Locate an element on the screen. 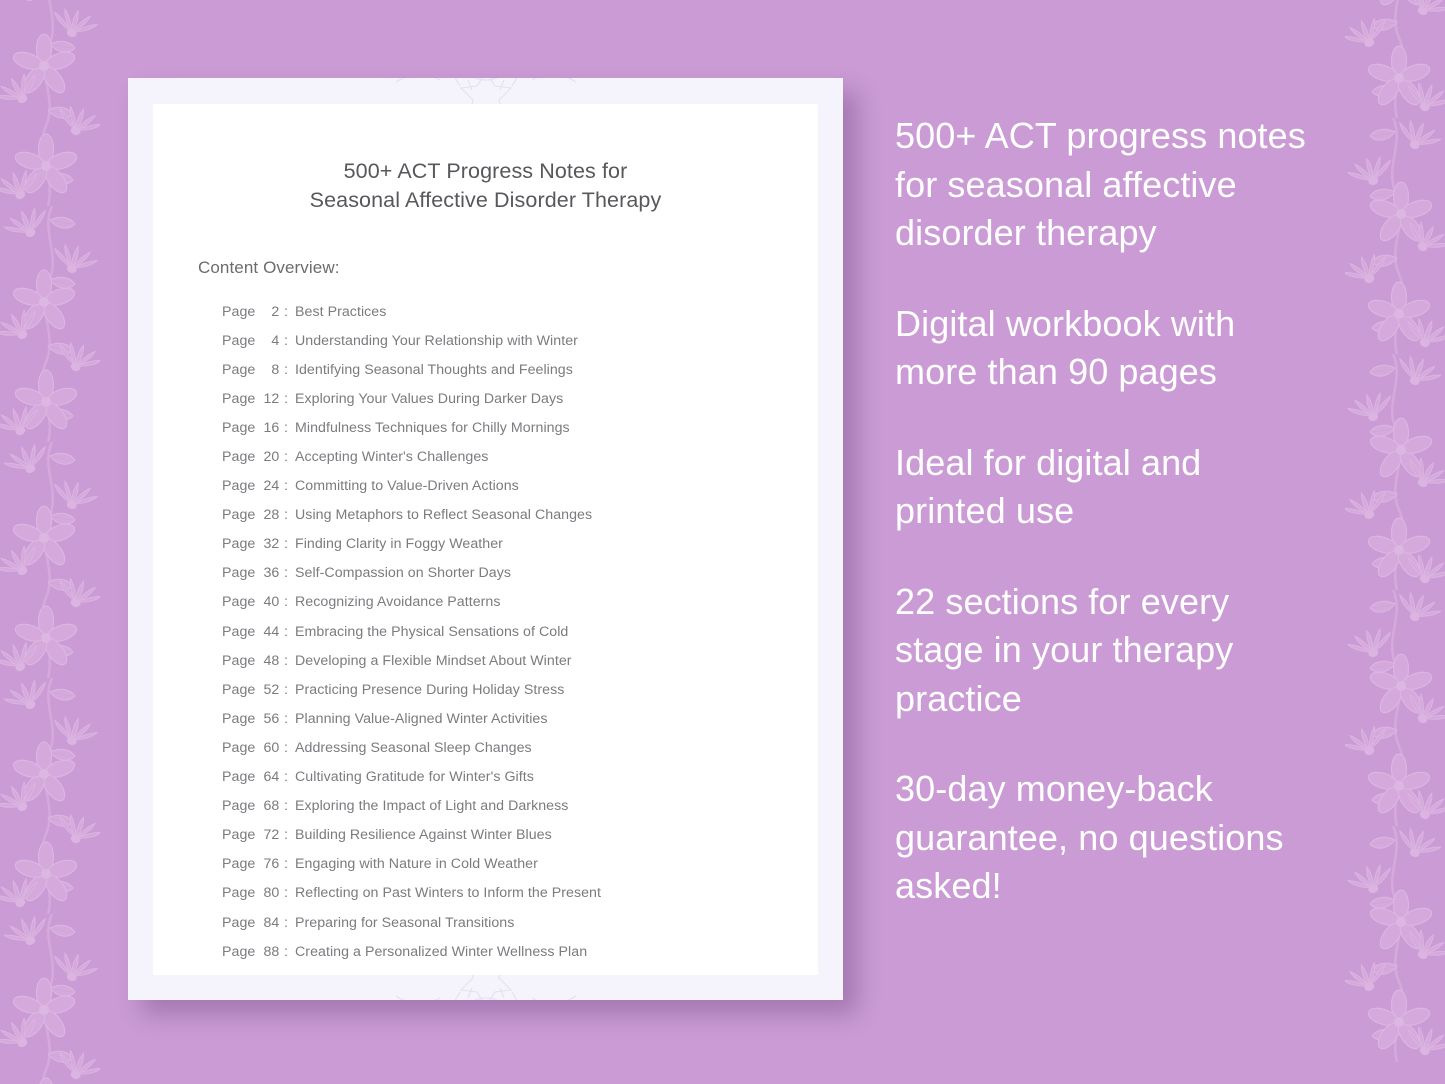  page-title-line-1: 500+ ACT Progress Notes for is located at coordinates (485, 171).